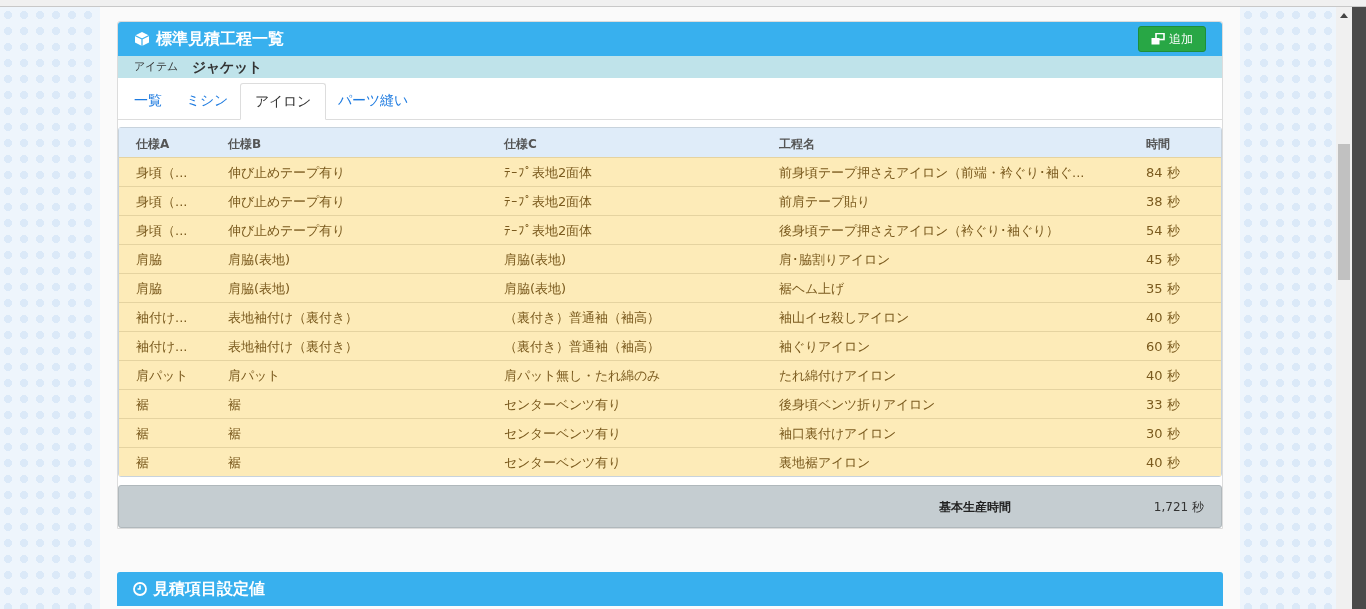 The height and width of the screenshot is (609, 1366). I want to click on table-cell: 前肩テープ貼り, so click(824, 201).